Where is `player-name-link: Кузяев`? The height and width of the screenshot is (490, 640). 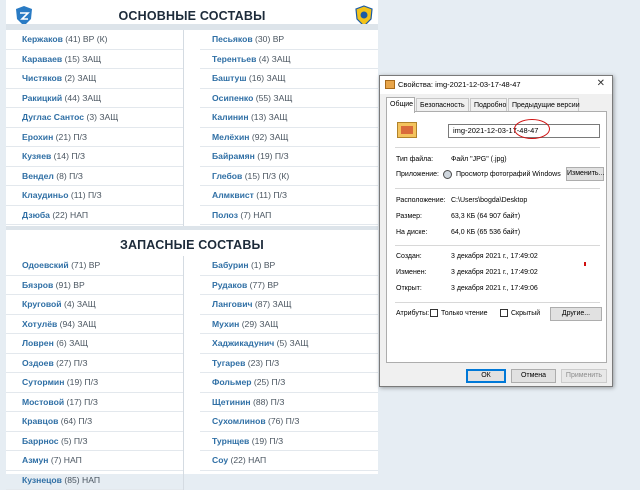
player-name-link: Кузяев is located at coordinates (36, 156).